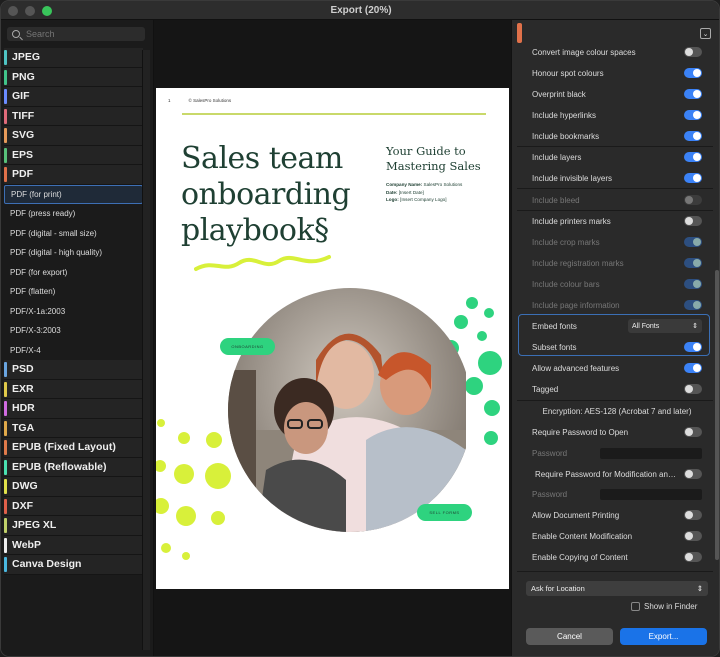  Describe the element at coordinates (73, 136) in the screenshot. I see `format-svg: SVG` at that location.